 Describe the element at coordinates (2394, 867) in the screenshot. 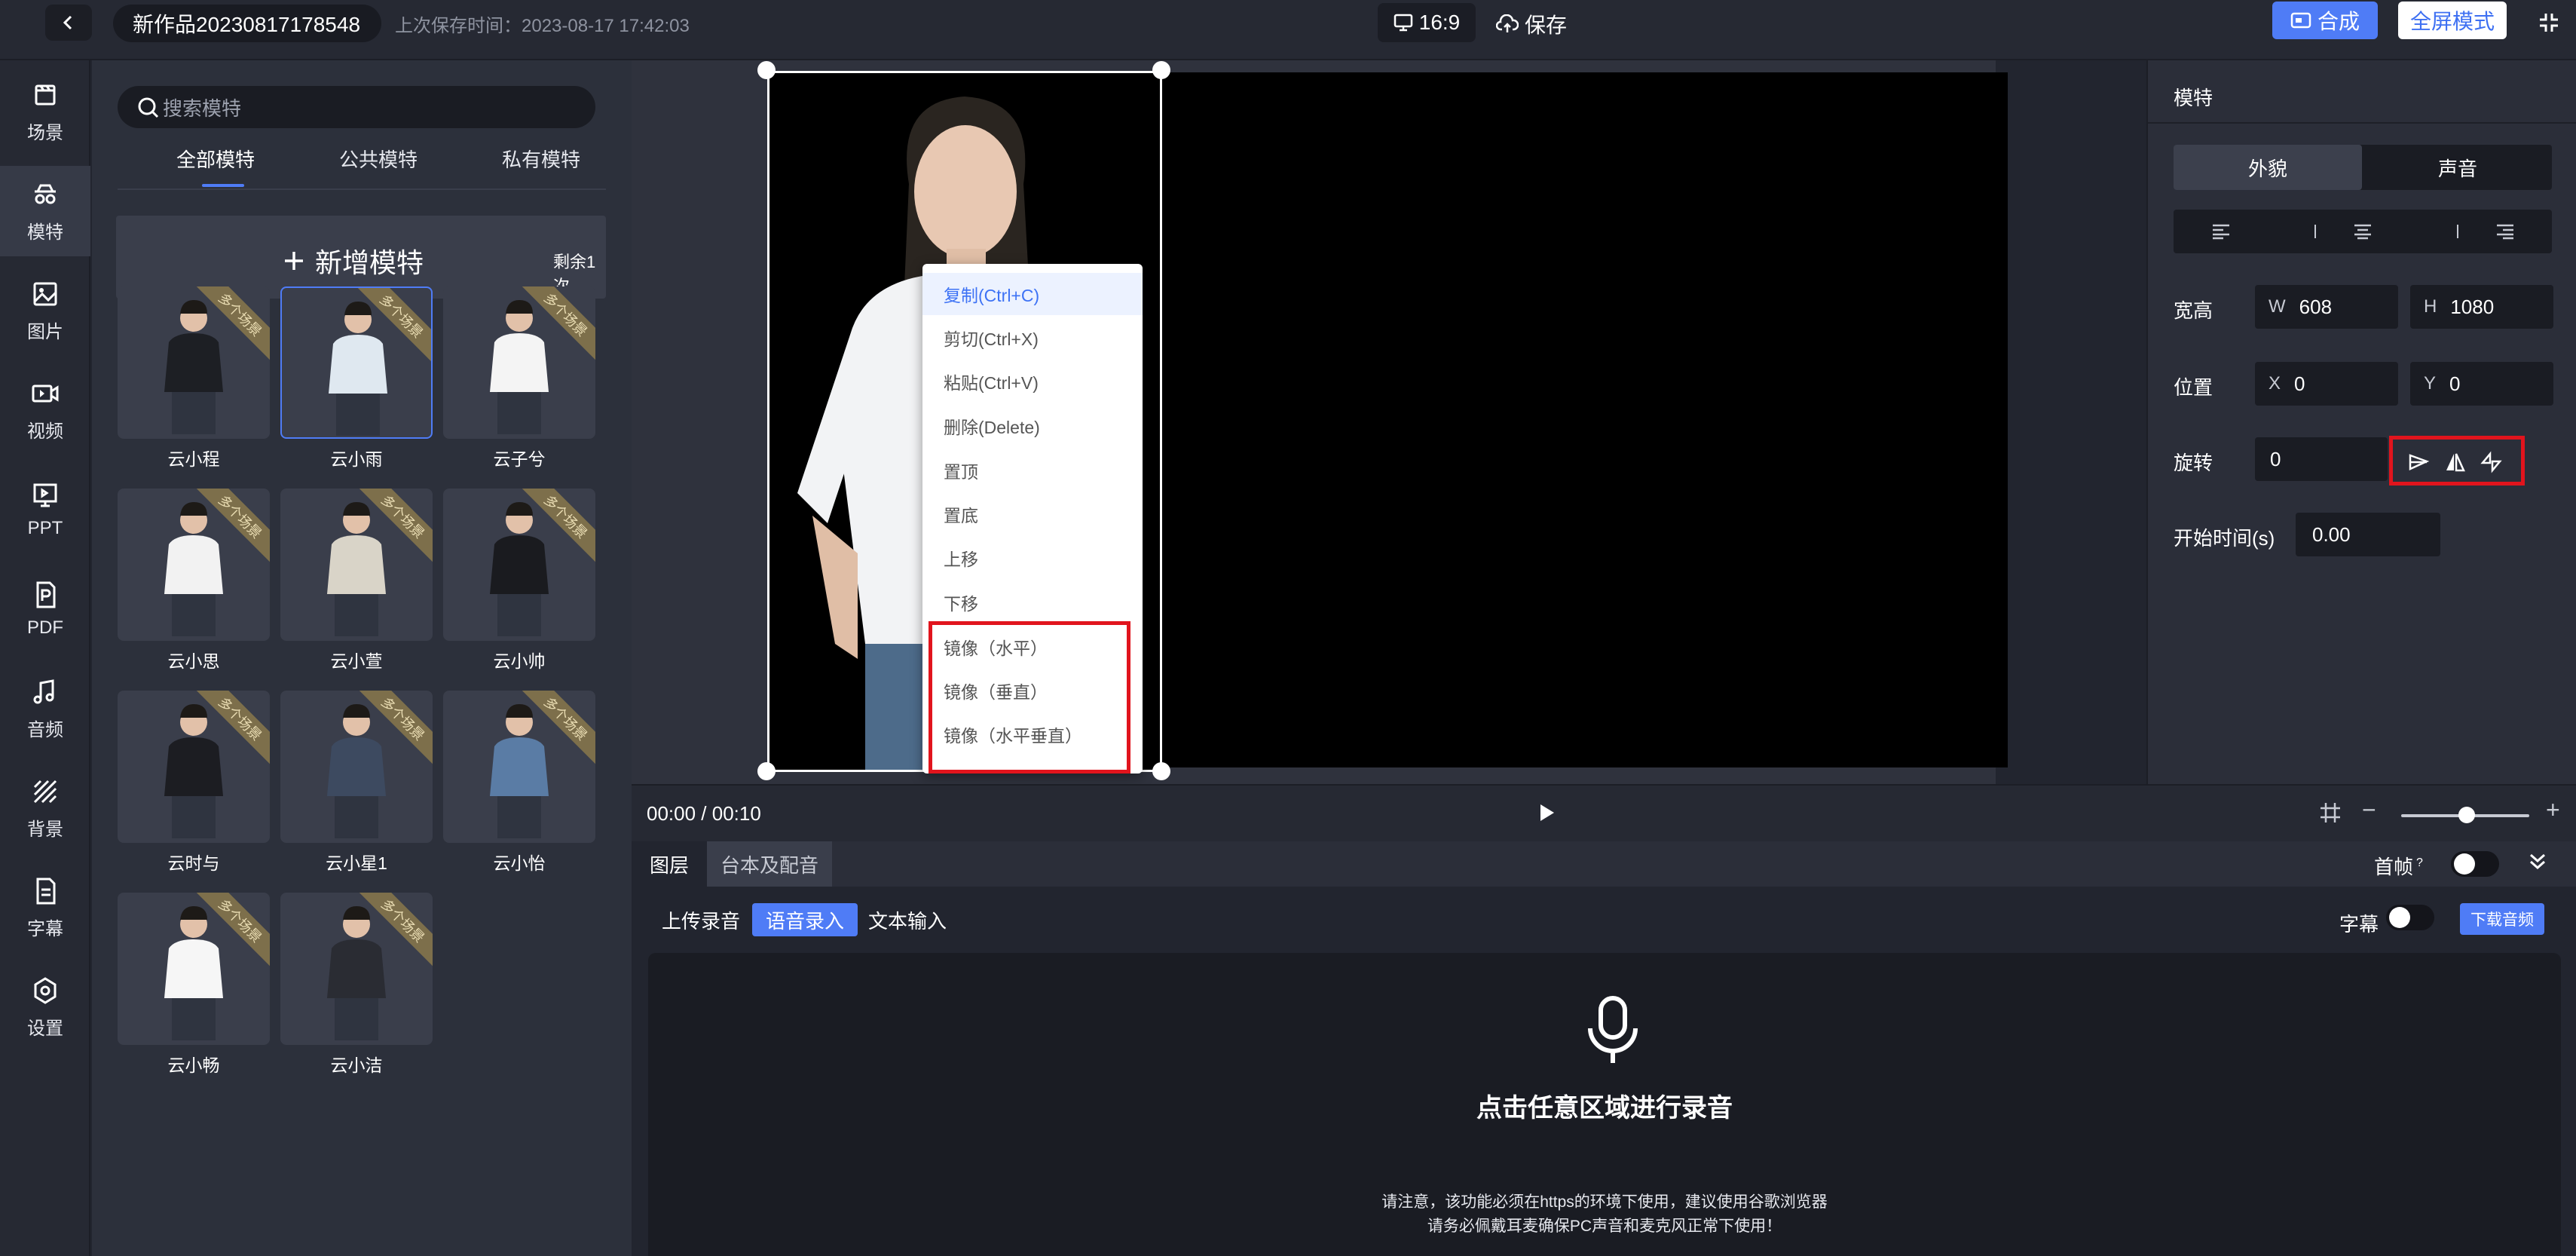

I see `first-frame-text: 首帧` at that location.